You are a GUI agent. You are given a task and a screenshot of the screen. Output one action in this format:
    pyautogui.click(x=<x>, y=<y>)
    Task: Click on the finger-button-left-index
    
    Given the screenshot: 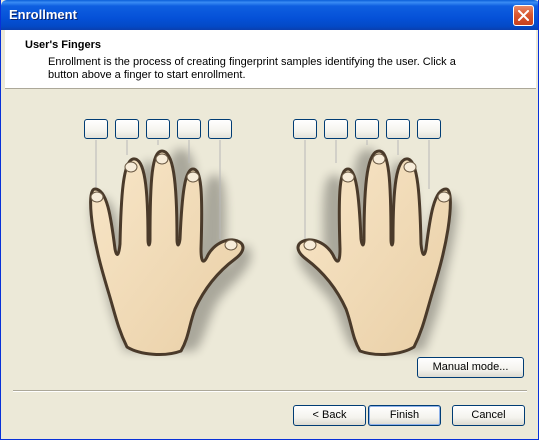 What is the action you would take?
    pyautogui.click(x=189, y=129)
    